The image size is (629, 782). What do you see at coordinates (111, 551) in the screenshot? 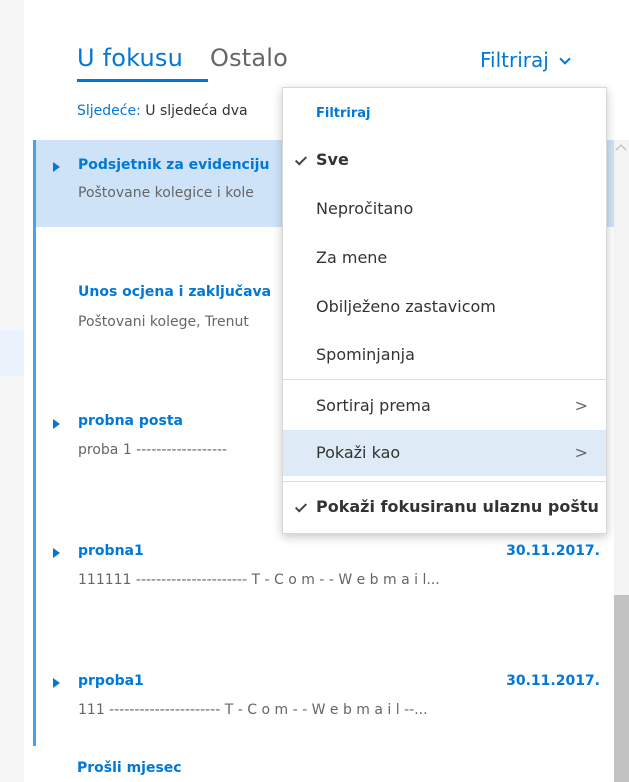
I see `message-subject: probna1` at bounding box center [111, 551].